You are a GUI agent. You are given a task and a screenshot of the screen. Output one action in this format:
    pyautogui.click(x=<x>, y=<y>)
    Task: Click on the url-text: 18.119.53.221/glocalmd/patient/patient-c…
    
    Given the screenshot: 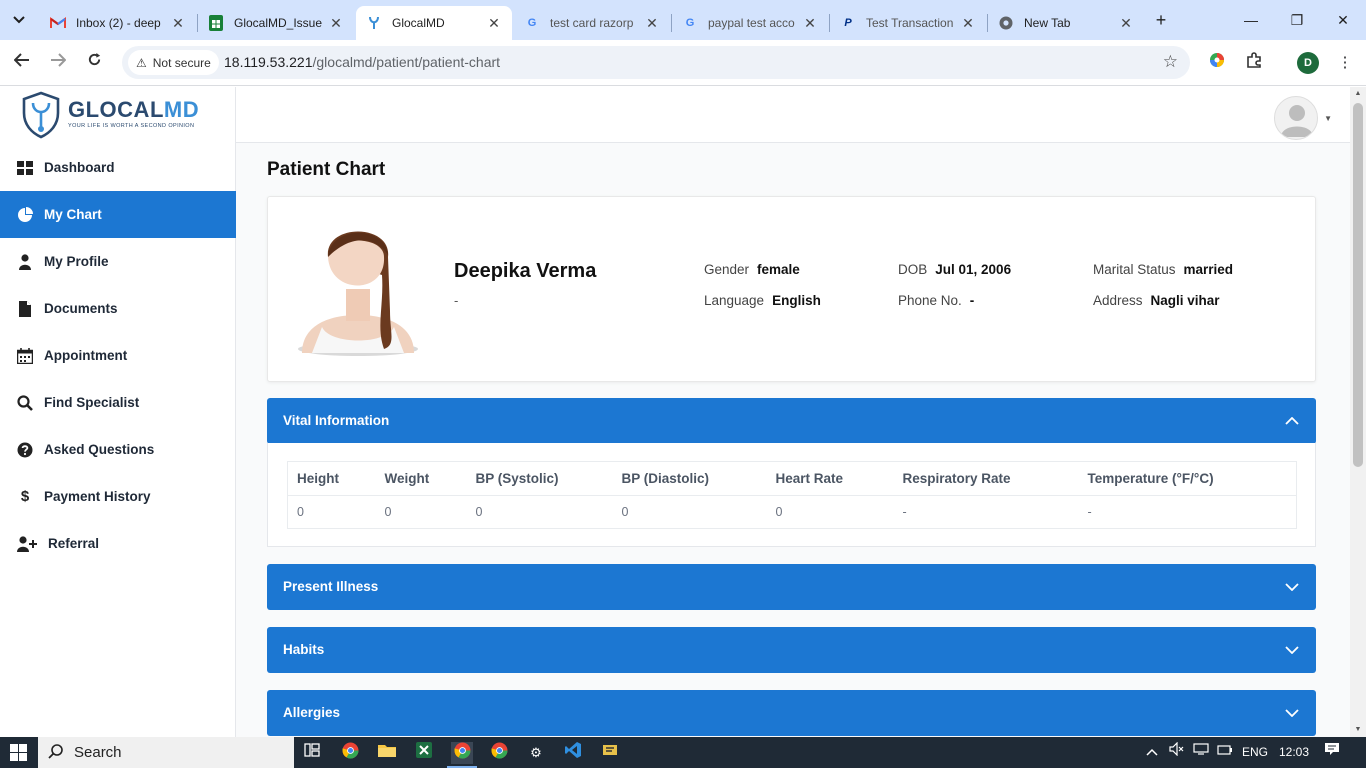 What is the action you would take?
    pyautogui.click(x=362, y=62)
    